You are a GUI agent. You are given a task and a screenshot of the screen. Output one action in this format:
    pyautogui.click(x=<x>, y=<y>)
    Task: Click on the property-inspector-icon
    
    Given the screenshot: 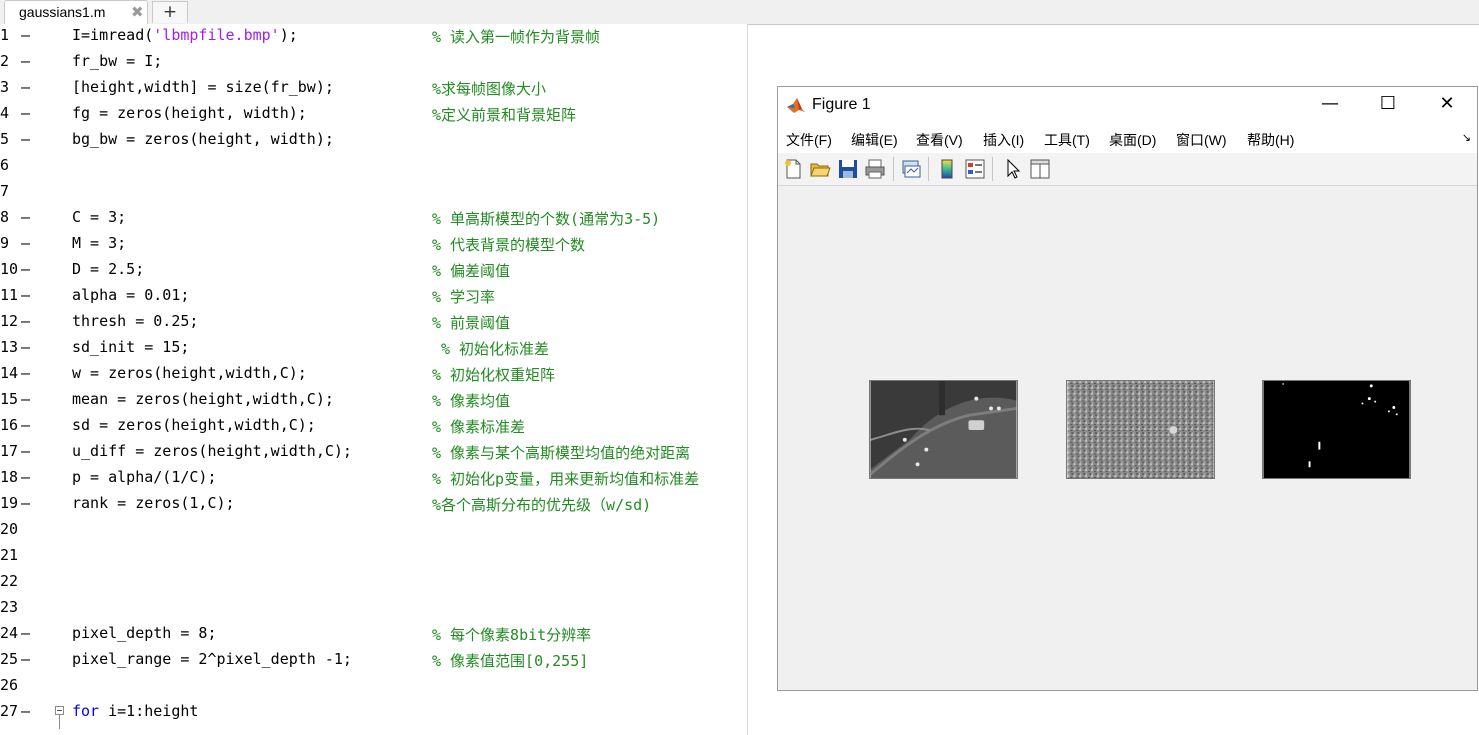 What is the action you would take?
    pyautogui.click(x=1040, y=169)
    